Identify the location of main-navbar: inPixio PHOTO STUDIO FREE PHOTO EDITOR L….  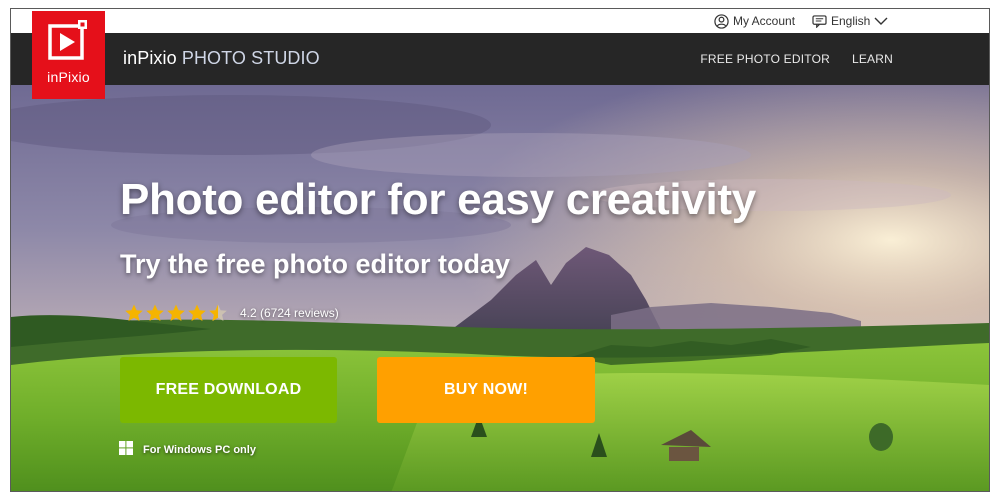
(500, 59).